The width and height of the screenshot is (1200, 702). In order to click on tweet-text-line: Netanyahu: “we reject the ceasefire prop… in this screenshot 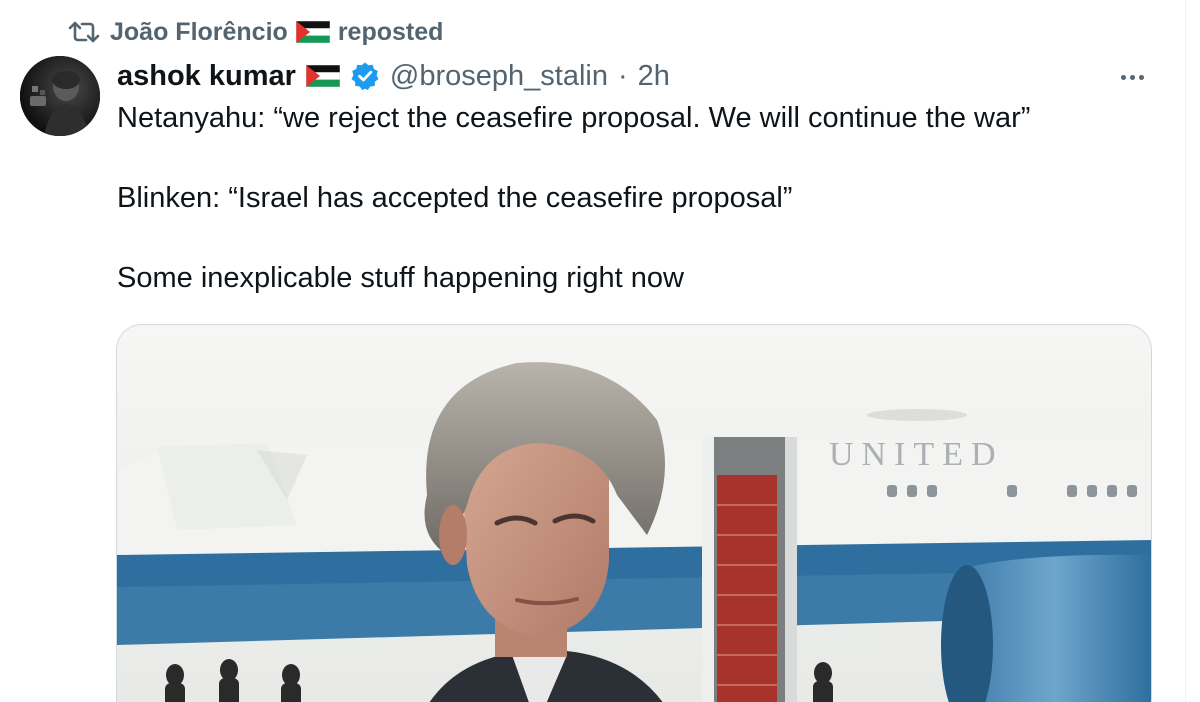, I will do `click(574, 118)`.